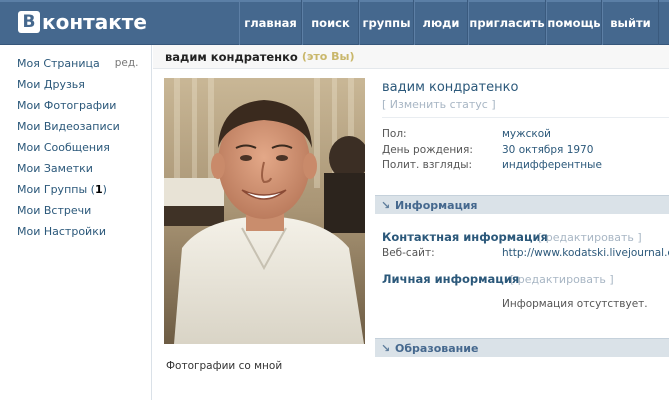 Image resolution: width=669 pixels, height=400 pixels. Describe the element at coordinates (328, 56) in the screenshot. I see `its-you-label: (это Вы)` at that location.